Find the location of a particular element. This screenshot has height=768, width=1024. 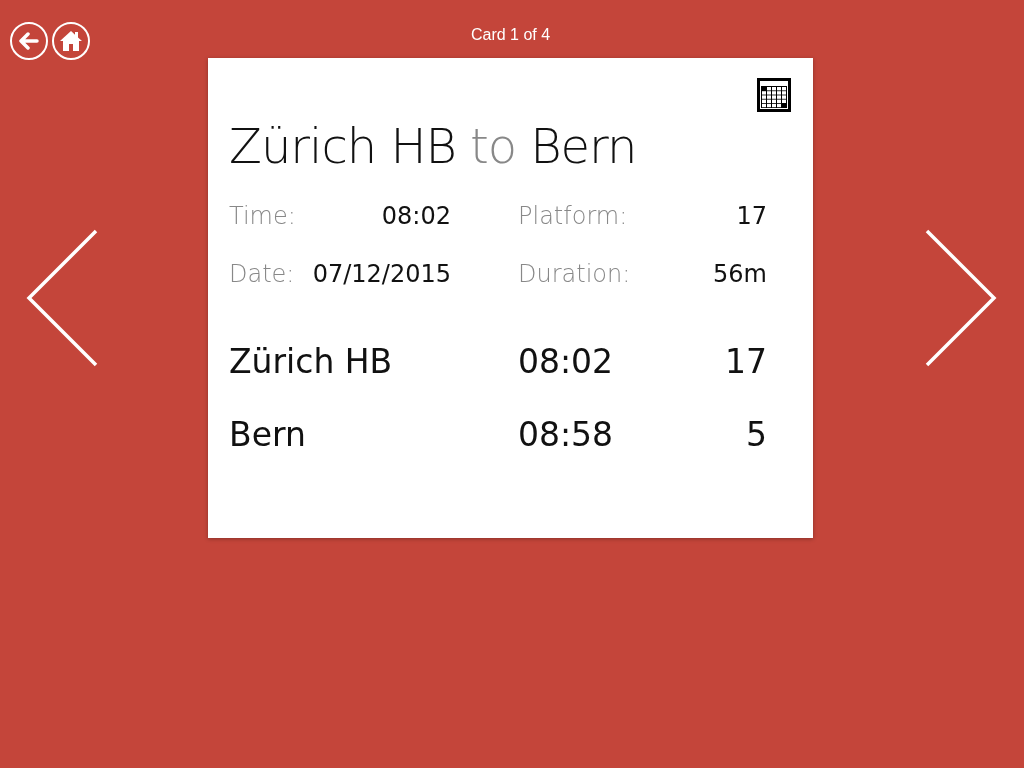

detail-value: 08:02 is located at coordinates (416, 216).